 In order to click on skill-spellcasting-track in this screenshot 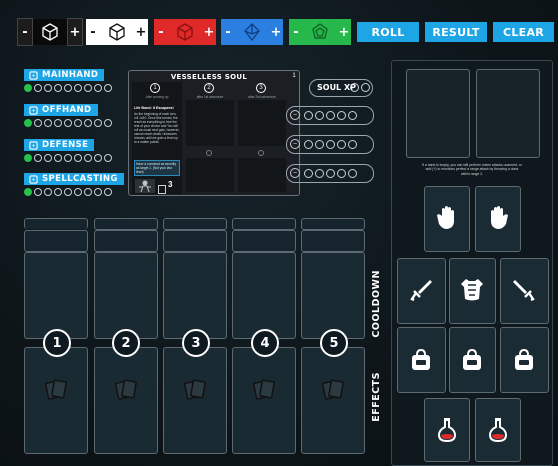, I will do `click(68, 193)`.